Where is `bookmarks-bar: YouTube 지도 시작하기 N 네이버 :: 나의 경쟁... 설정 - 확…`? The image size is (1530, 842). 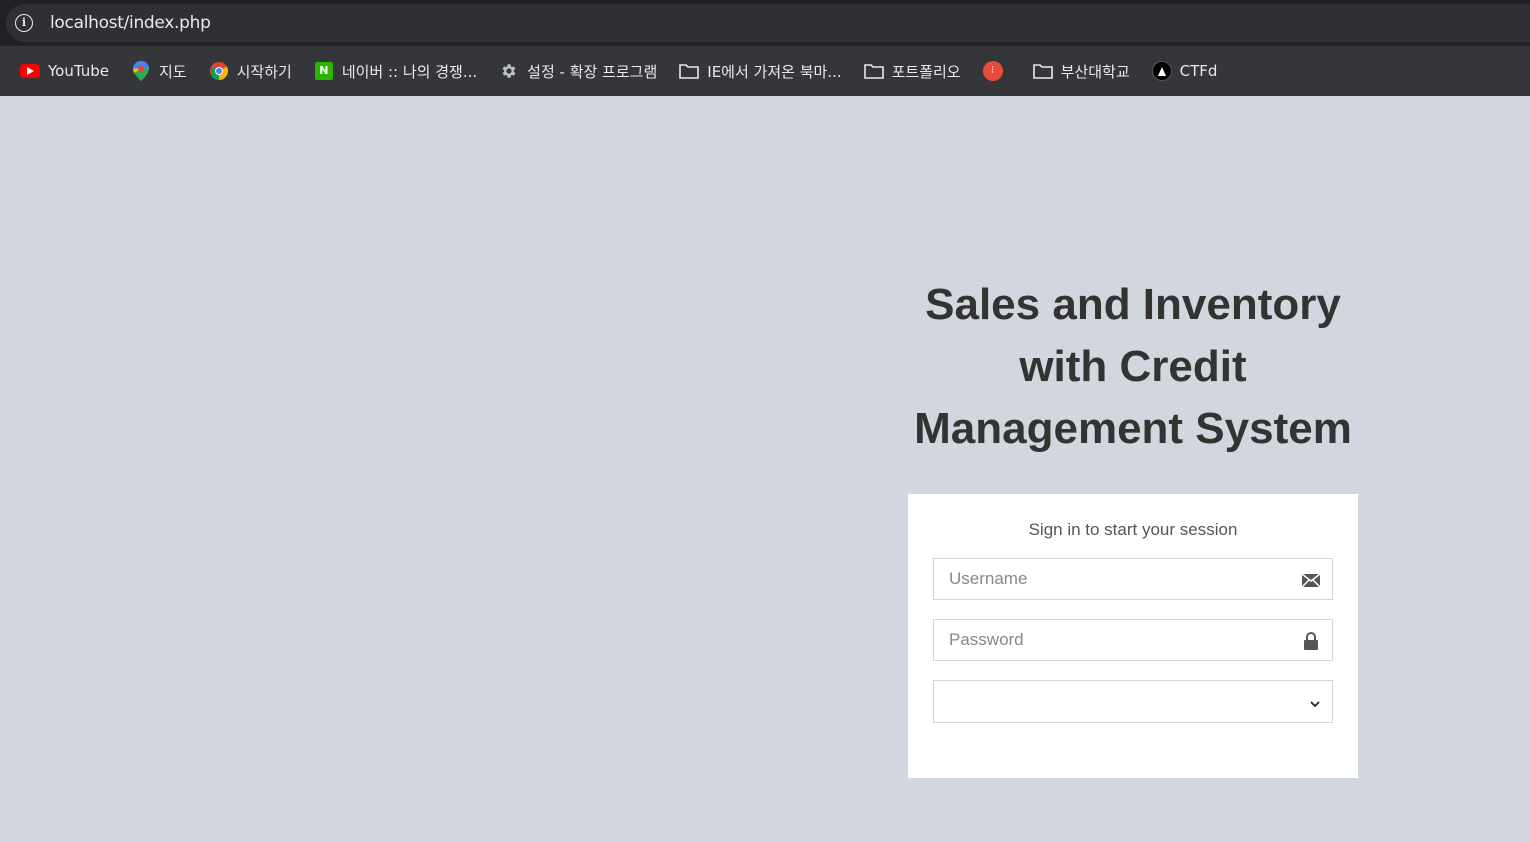
bookmarks-bar: YouTube 지도 시작하기 N 네이버 :: 나의 경쟁... 설정 - 확… is located at coordinates (765, 71).